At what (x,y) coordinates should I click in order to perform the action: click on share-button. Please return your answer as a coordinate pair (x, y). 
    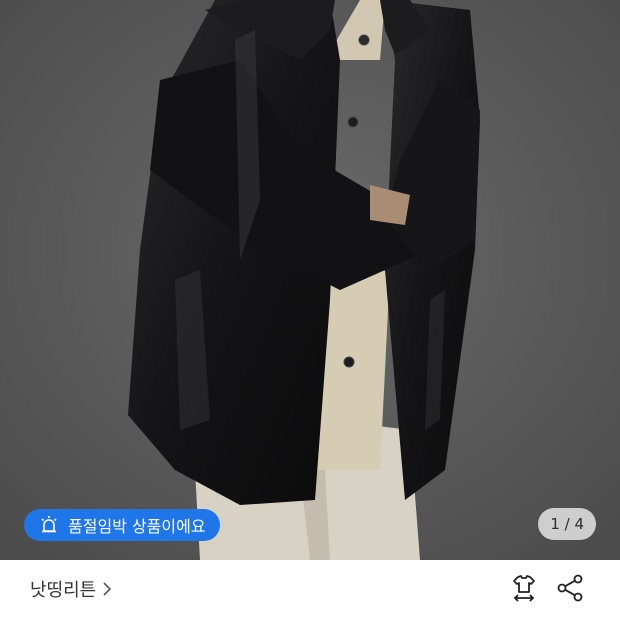
    Looking at the image, I should click on (570, 590).